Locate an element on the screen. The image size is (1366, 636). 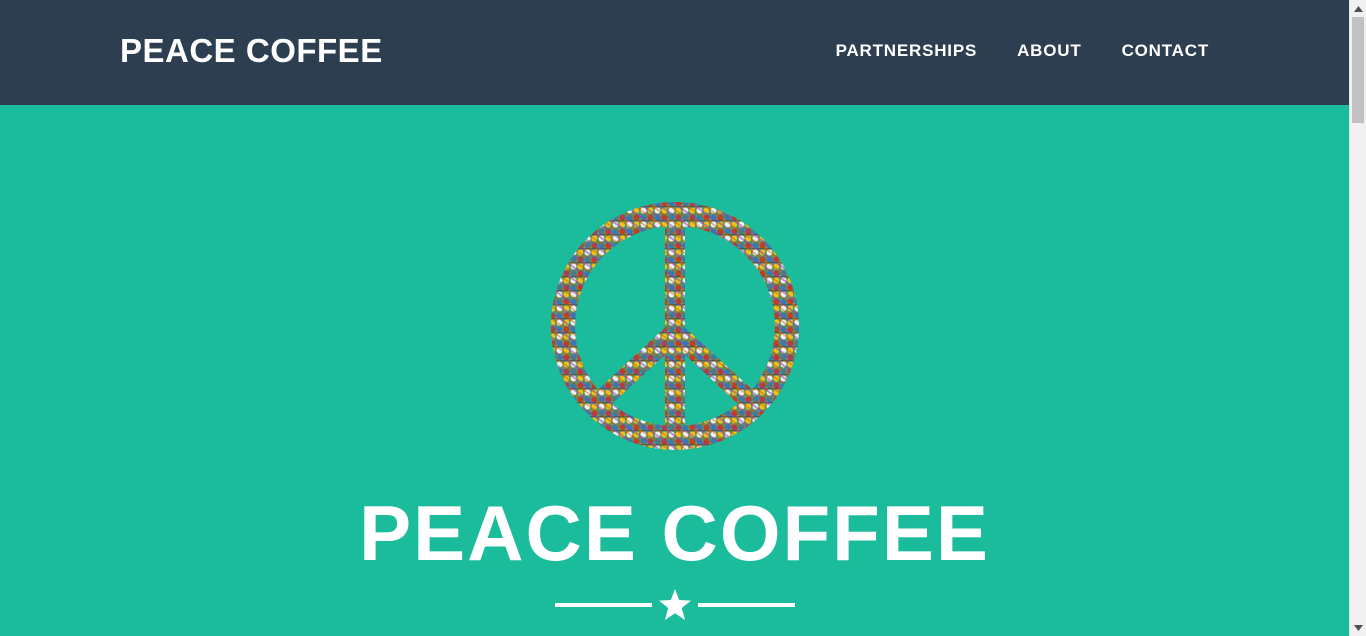
scroll-up-arrow-icon is located at coordinates (1358, 8).